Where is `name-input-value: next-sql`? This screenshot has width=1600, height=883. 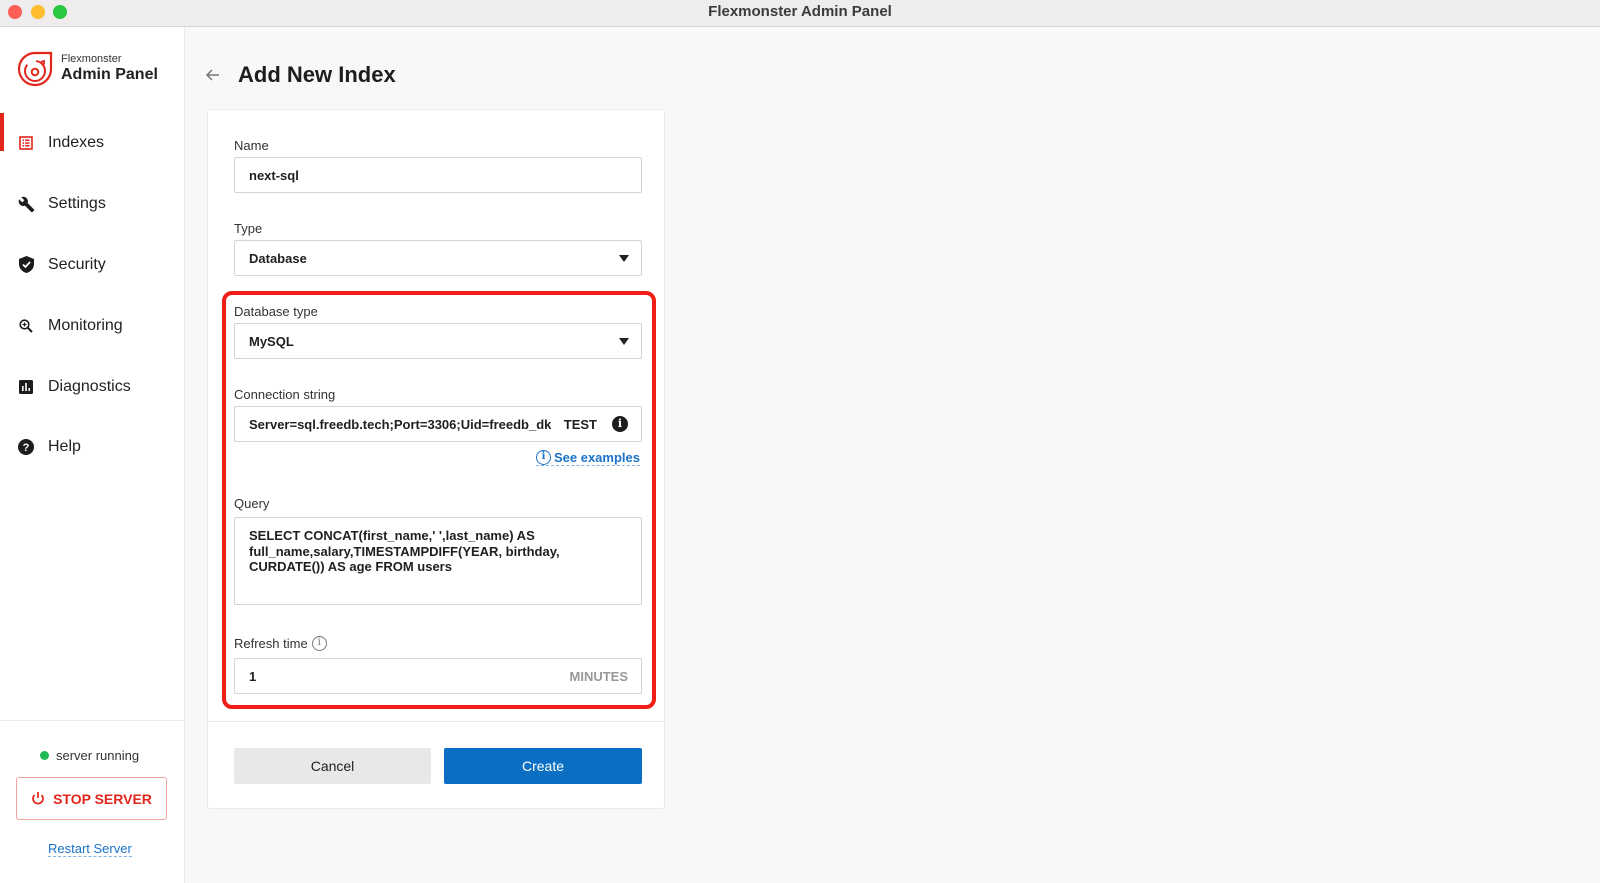
name-input-value: next-sql is located at coordinates (274, 175).